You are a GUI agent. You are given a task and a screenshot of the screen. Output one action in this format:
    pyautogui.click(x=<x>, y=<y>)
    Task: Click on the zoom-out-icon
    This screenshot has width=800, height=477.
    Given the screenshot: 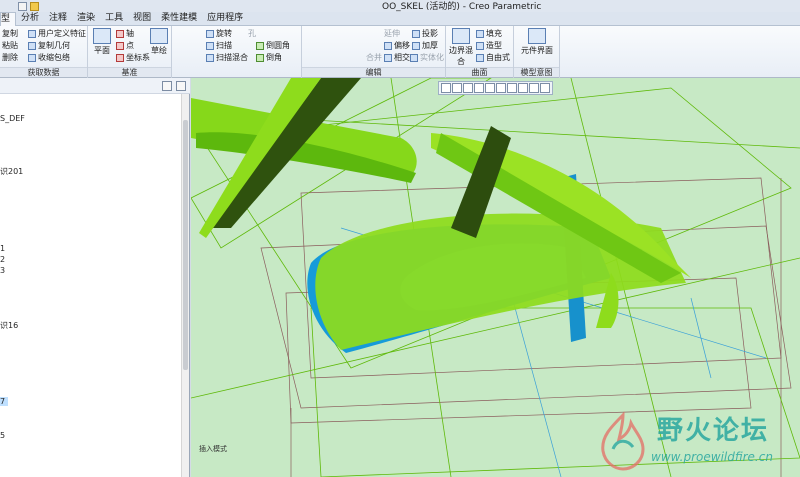 What is the action you would take?
    pyautogui.click(x=468, y=88)
    